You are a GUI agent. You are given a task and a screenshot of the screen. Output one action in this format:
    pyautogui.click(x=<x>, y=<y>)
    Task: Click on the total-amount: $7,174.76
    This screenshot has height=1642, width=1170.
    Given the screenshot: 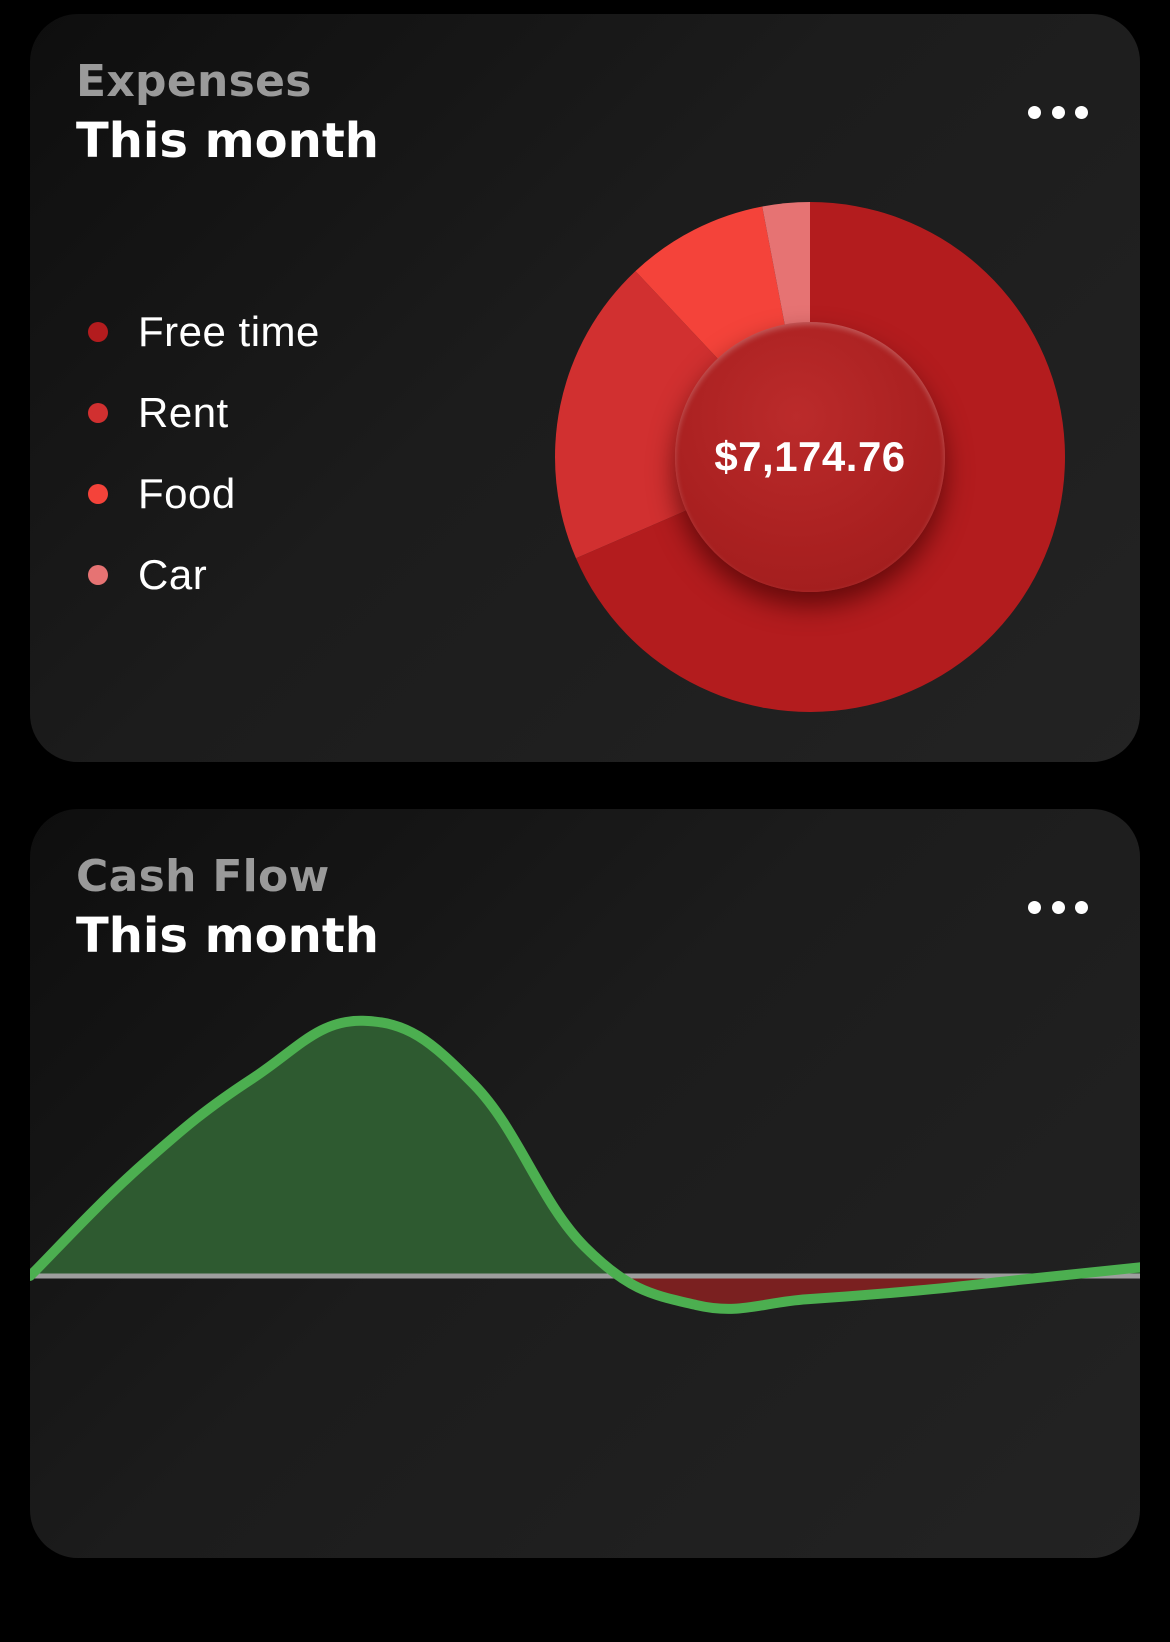 What is the action you would take?
    pyautogui.click(x=810, y=456)
    